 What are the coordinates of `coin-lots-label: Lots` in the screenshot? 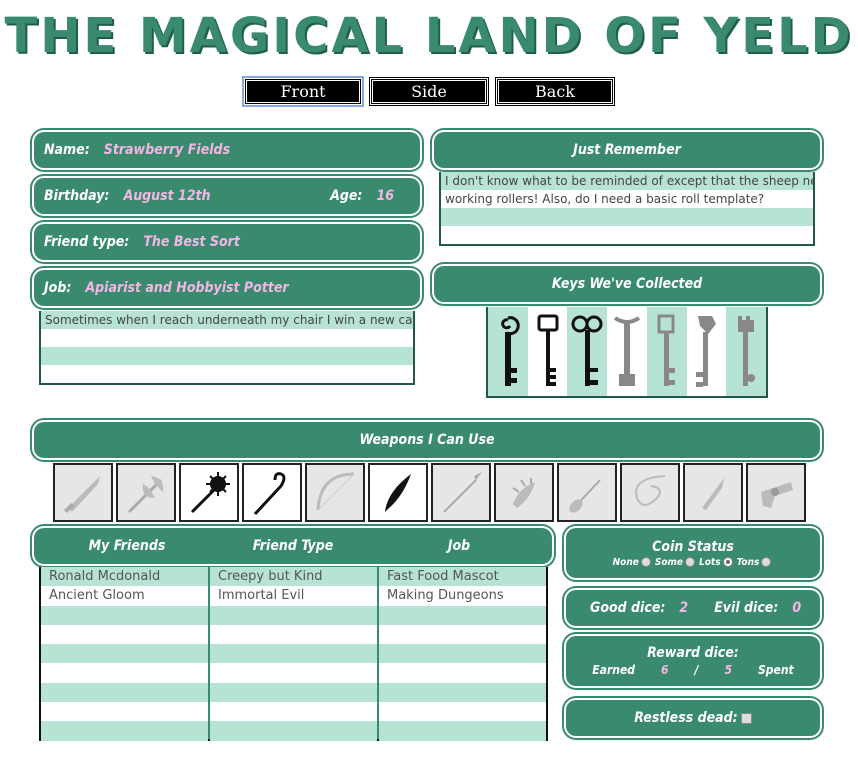 It's located at (710, 562).